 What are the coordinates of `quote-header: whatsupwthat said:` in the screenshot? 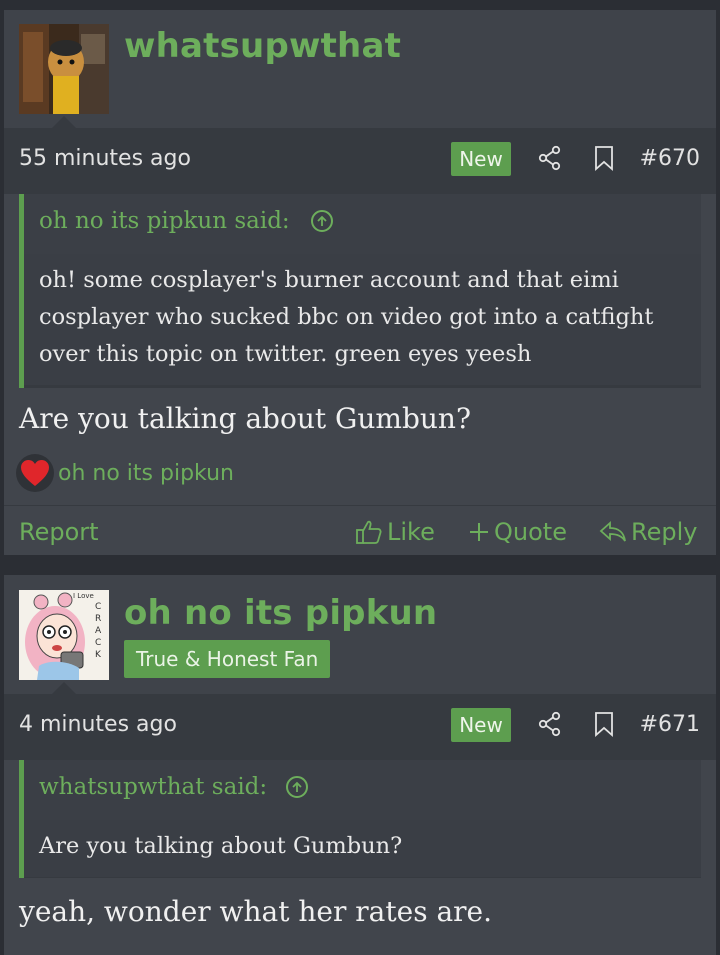 It's located at (362, 790).